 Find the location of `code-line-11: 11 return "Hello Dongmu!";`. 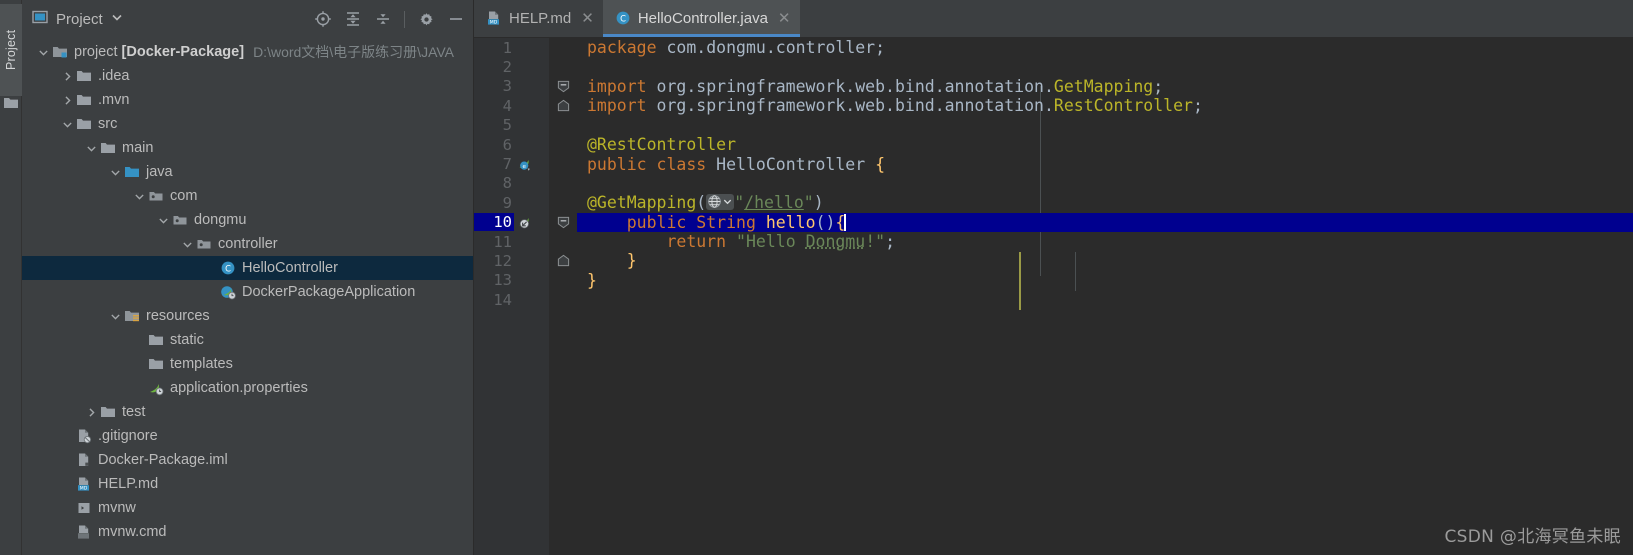

code-line-11: 11 return "Hello Dongmu!"; is located at coordinates (1053, 241).